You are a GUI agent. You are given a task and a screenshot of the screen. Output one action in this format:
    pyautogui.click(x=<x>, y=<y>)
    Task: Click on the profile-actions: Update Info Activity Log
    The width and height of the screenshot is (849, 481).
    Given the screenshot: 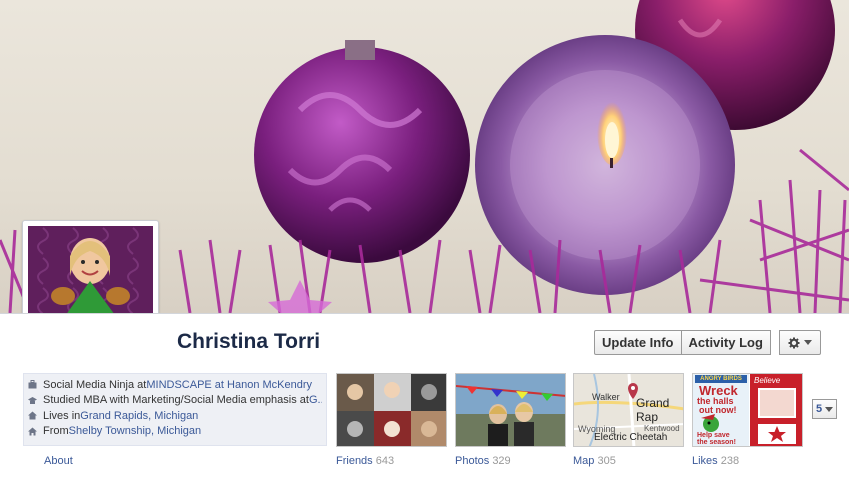 What is the action you would take?
    pyautogui.click(x=707, y=342)
    